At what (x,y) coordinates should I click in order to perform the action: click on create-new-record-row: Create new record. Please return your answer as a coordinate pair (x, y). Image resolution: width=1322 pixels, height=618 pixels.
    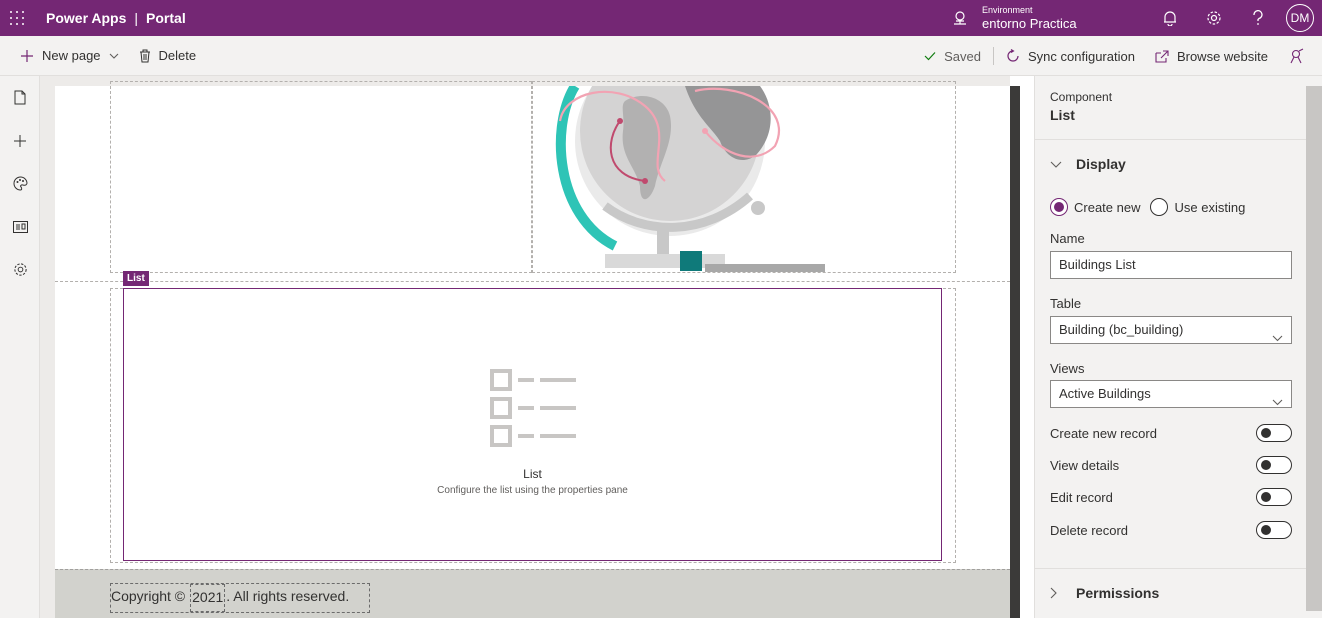
    Looking at the image, I should click on (1171, 433).